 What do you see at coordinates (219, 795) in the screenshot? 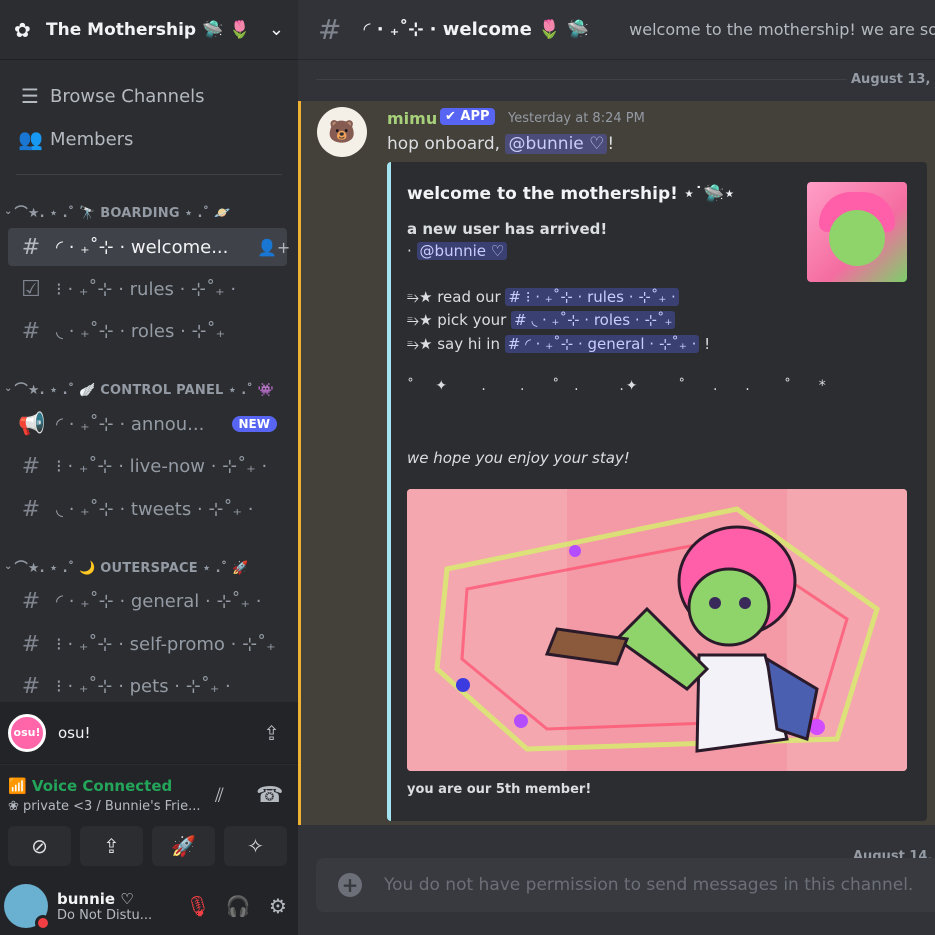
I see `noise-suppression-icon: ⫽` at bounding box center [219, 795].